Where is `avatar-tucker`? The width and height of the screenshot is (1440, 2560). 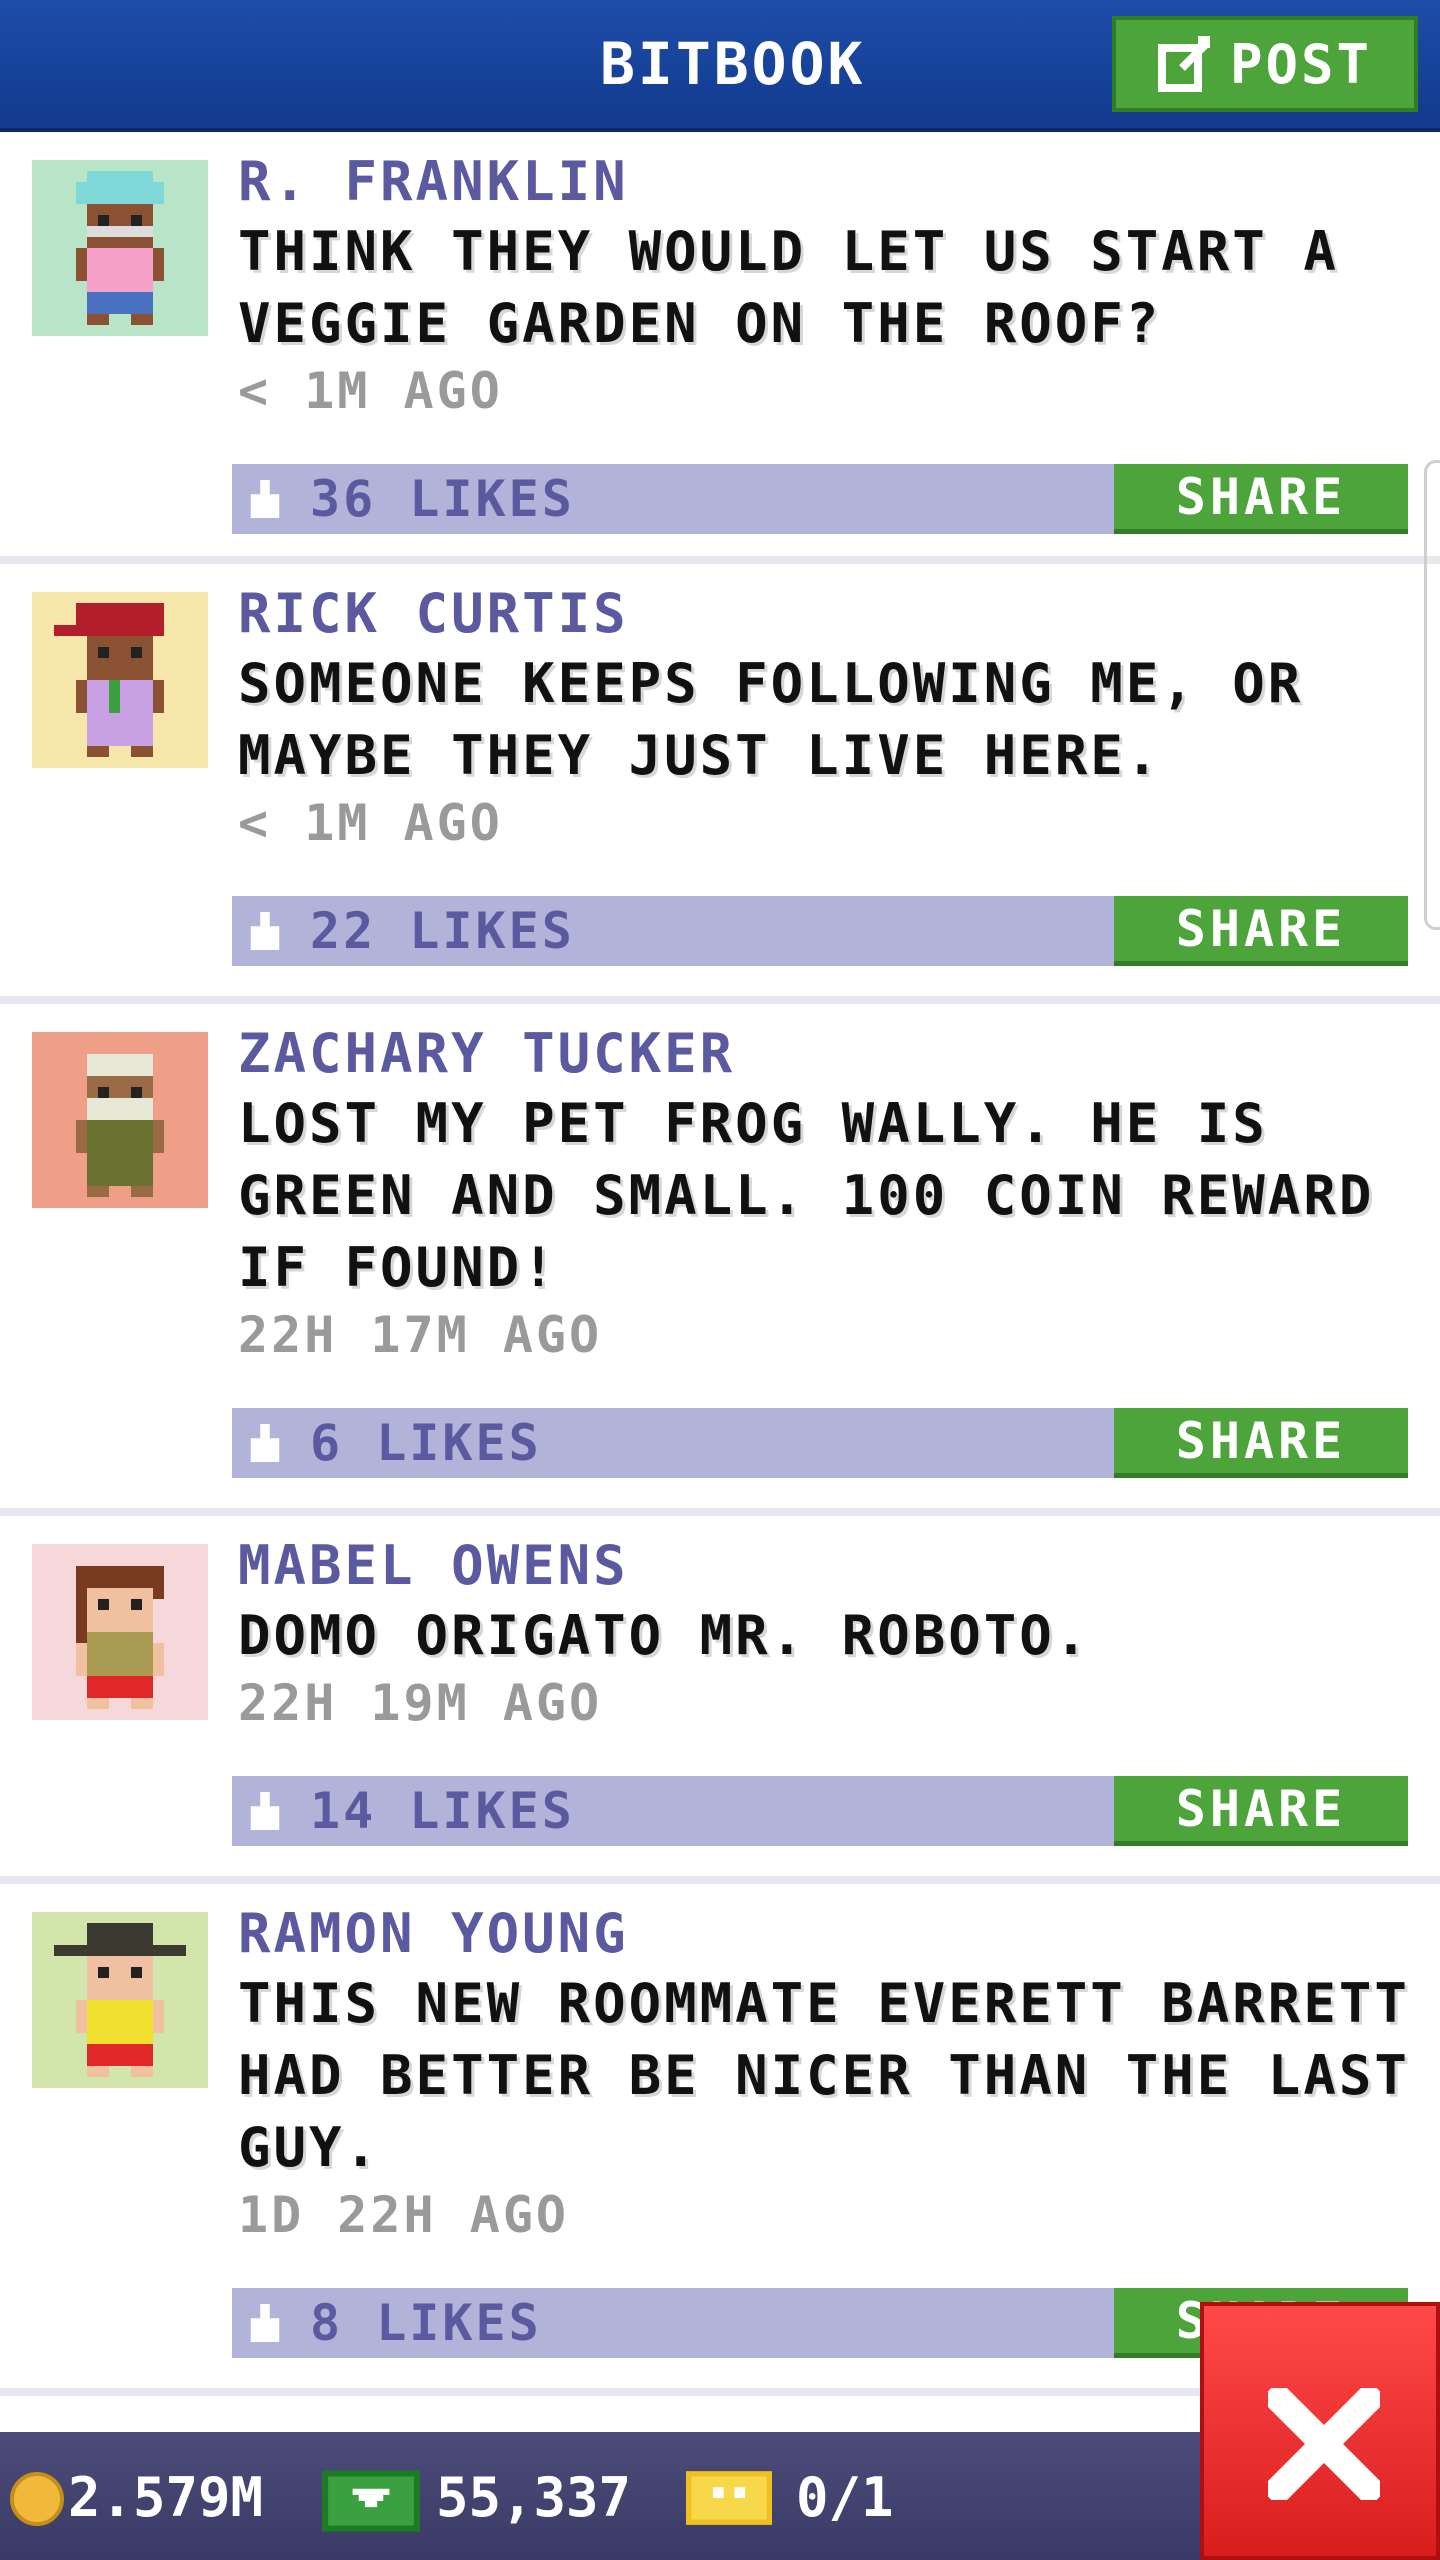
avatar-tucker is located at coordinates (120, 1120).